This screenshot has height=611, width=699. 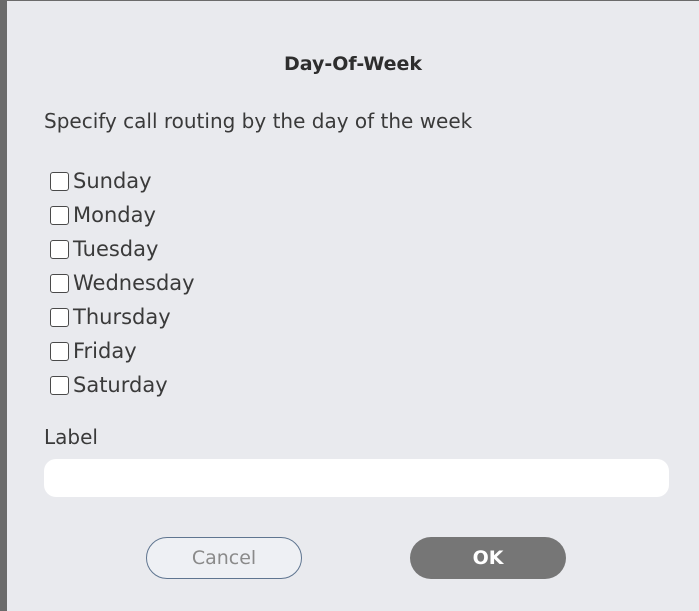 What do you see at coordinates (224, 558) in the screenshot?
I see `cancel-button: Cancel` at bounding box center [224, 558].